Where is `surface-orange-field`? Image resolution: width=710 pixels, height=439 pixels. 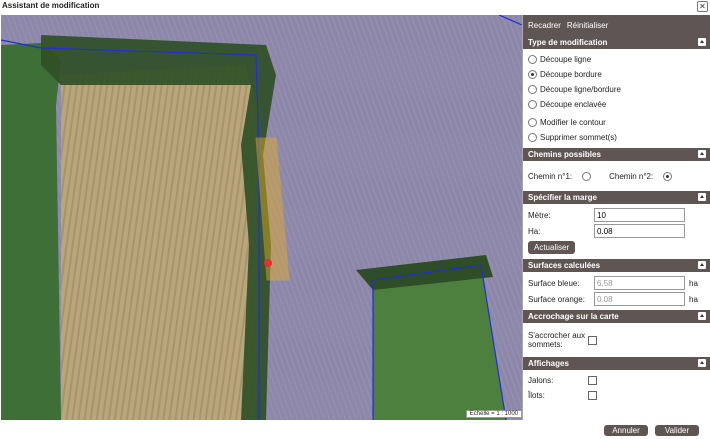
surface-orange-field is located at coordinates (639, 299).